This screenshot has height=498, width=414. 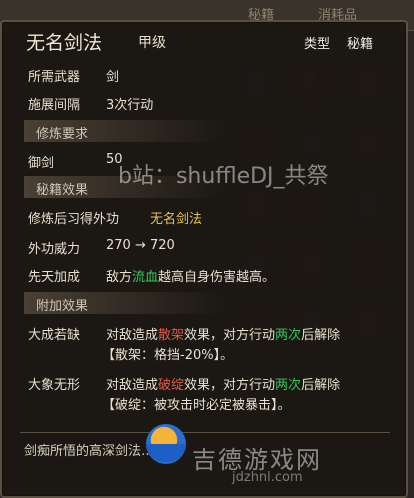 I want to click on weapon-label: 所需武器, so click(x=54, y=77).